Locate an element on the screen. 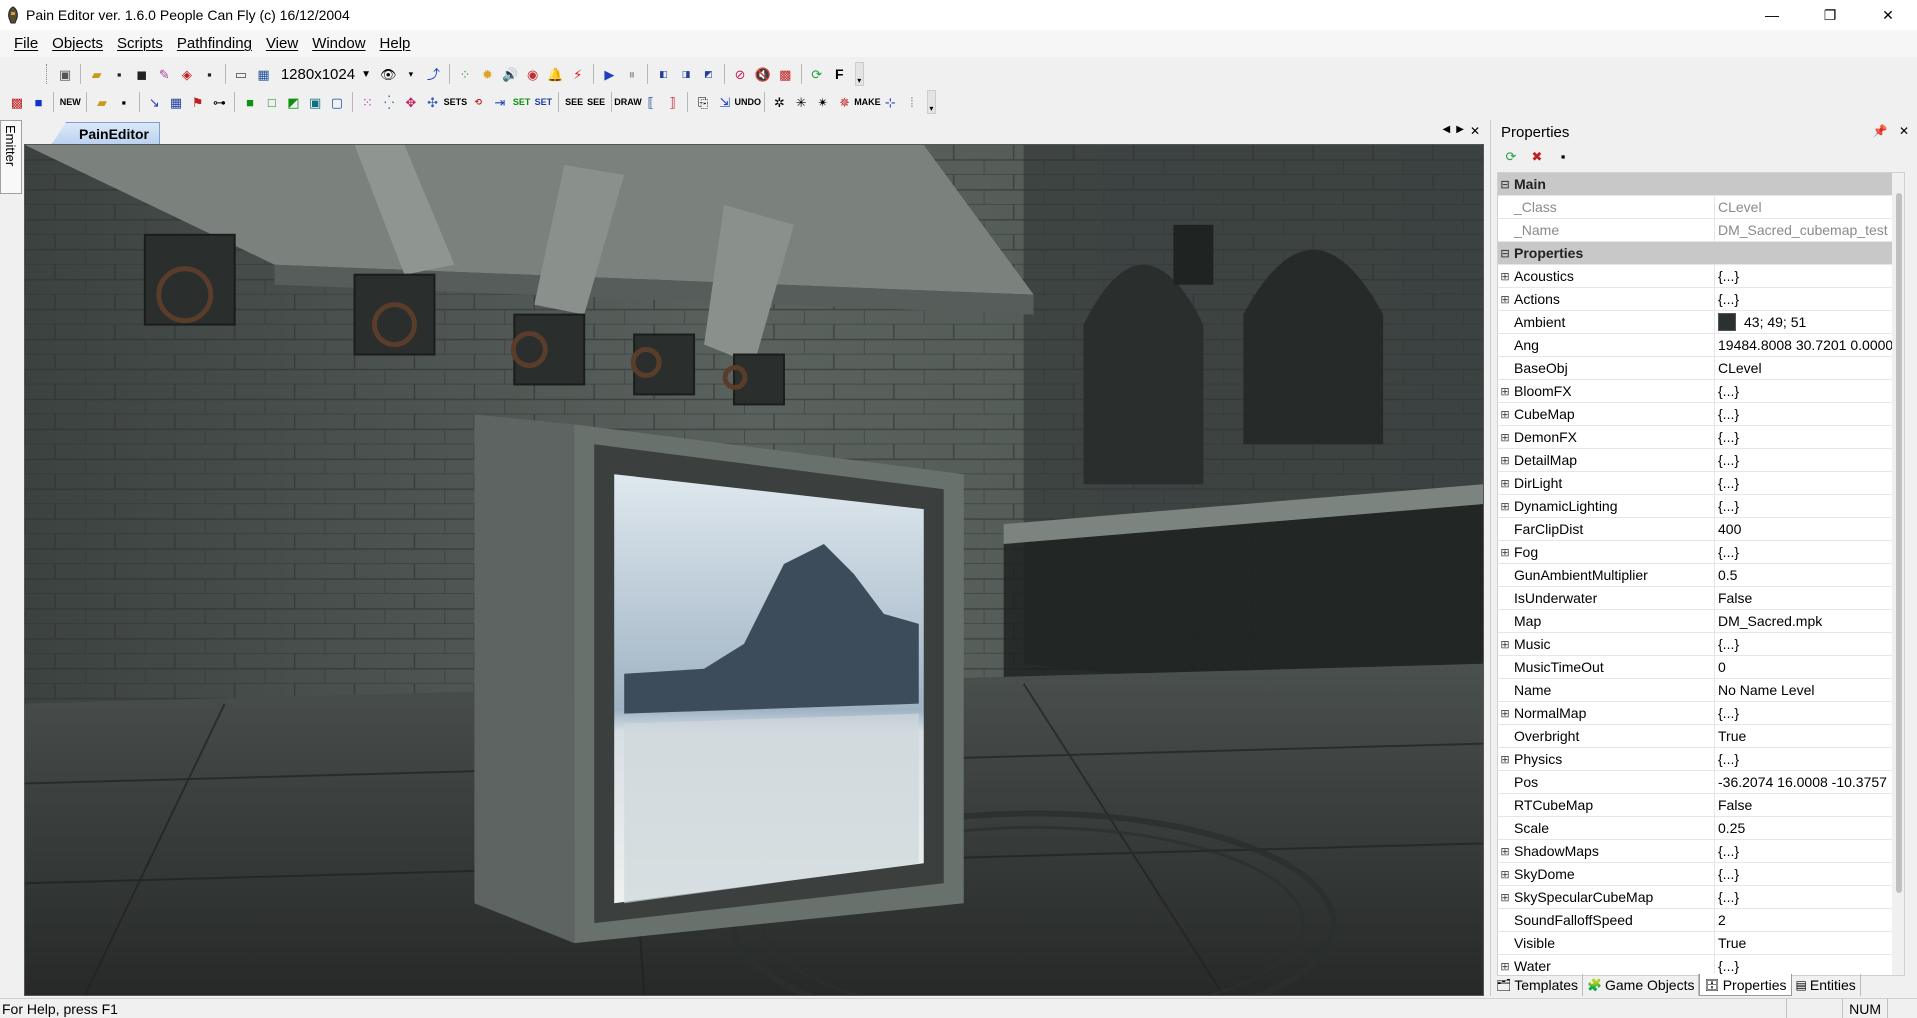 The width and height of the screenshot is (1917, 1018). property-row: ⊞ Actions {...} is located at coordinates (1701, 299).